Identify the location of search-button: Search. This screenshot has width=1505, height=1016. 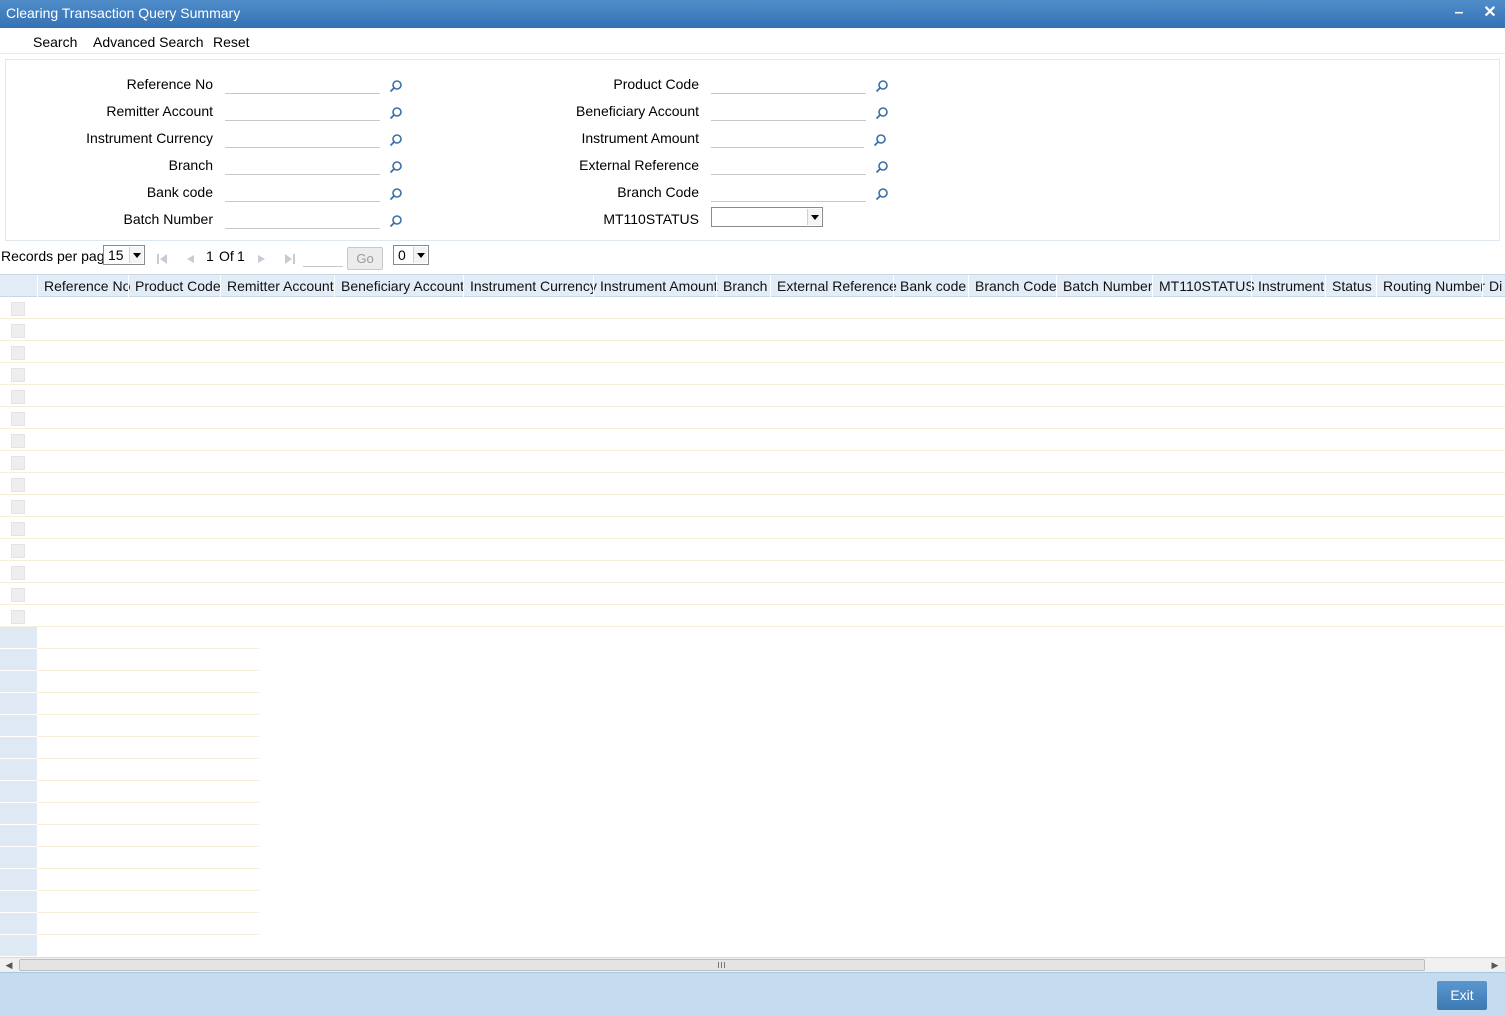
(55, 42).